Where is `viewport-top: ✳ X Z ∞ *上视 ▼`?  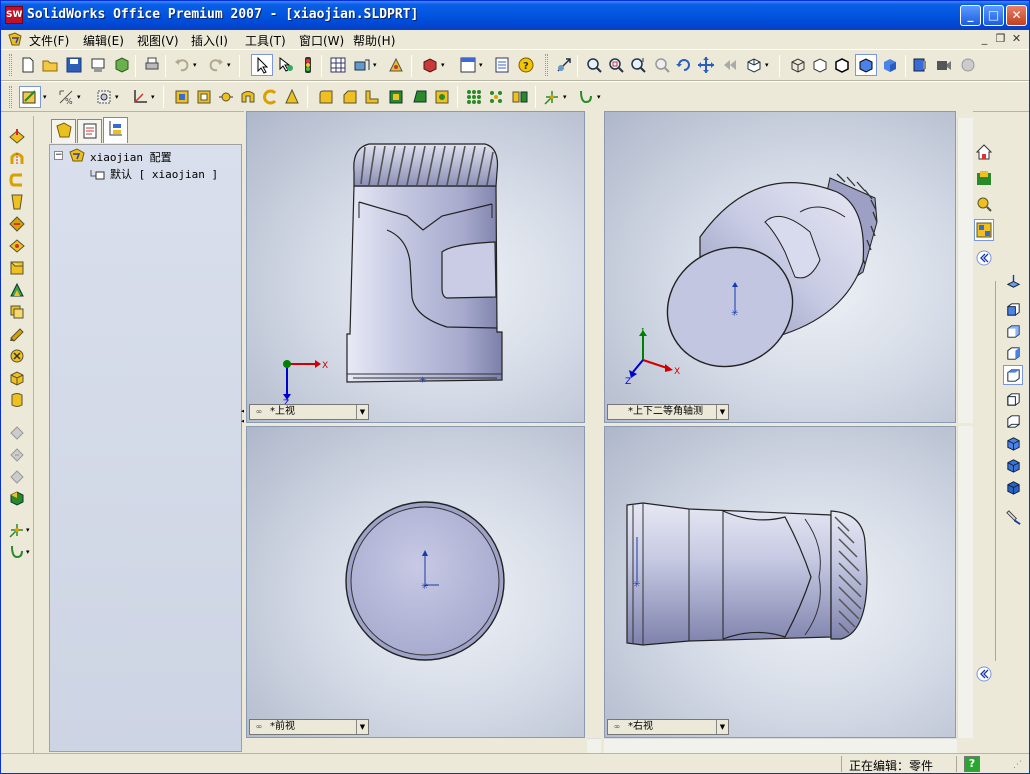
viewport-top: ✳ X Z ∞ *上视 ▼ is located at coordinates (415, 267).